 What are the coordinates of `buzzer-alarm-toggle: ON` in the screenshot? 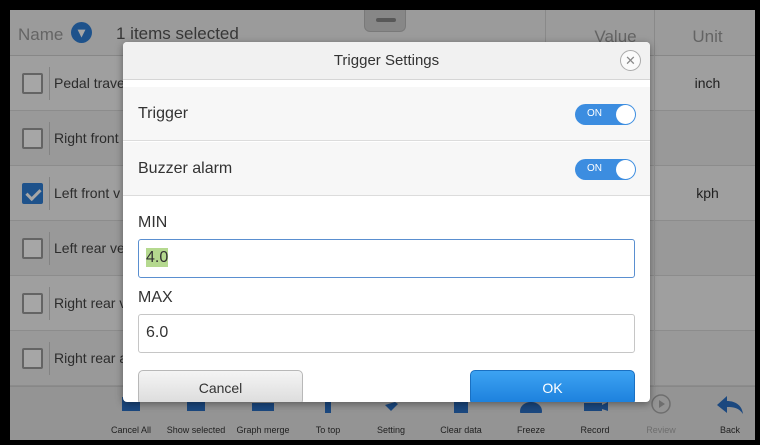 It's located at (605, 169).